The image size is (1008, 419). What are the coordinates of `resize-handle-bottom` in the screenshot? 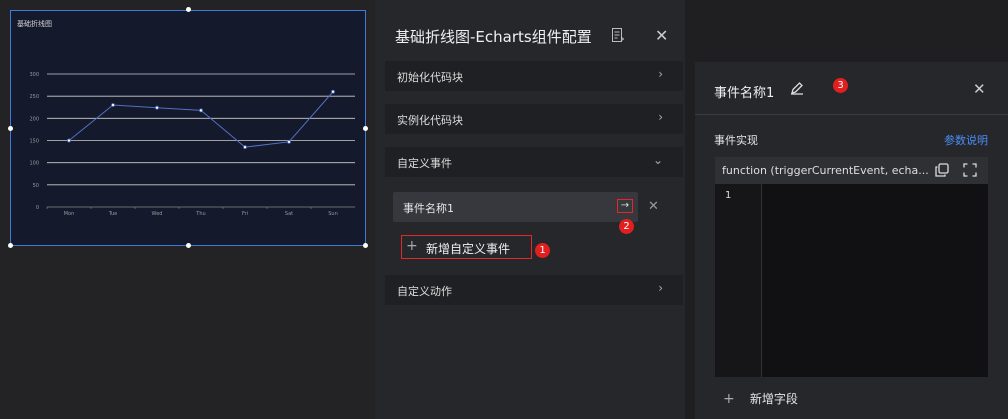 It's located at (188, 245).